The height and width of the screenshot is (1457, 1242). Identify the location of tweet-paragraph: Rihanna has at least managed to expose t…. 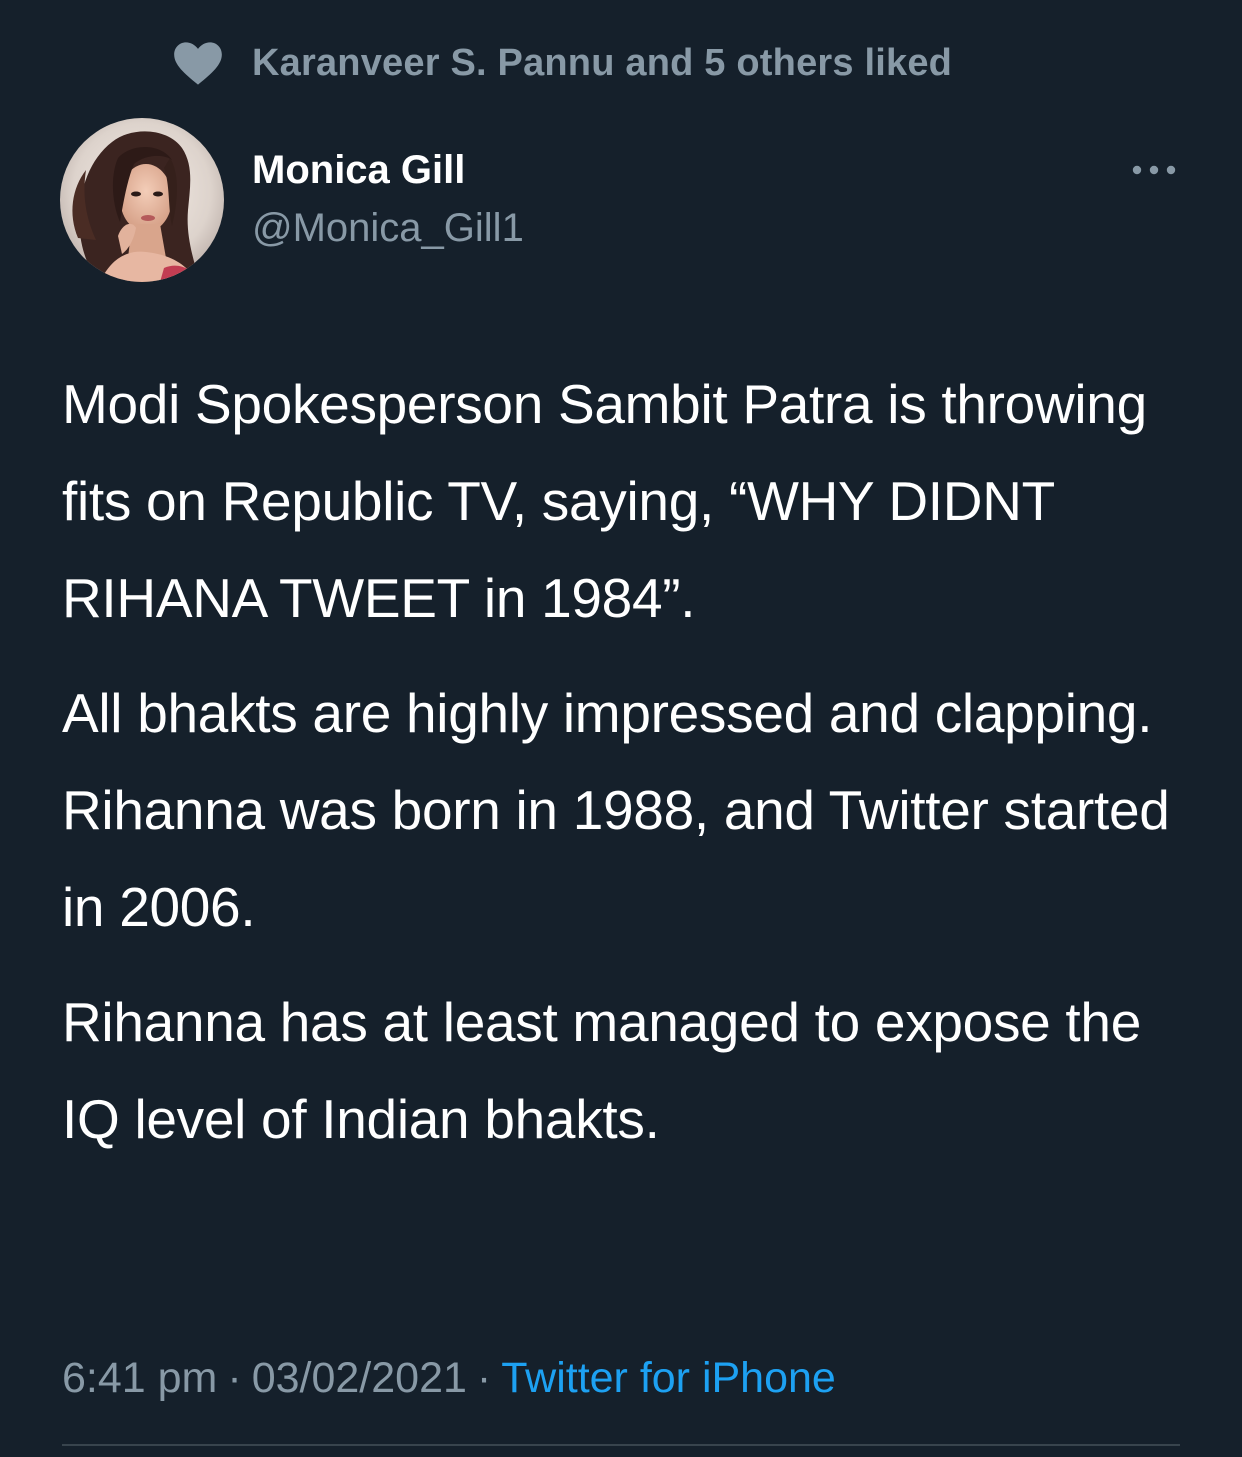
(601, 1070).